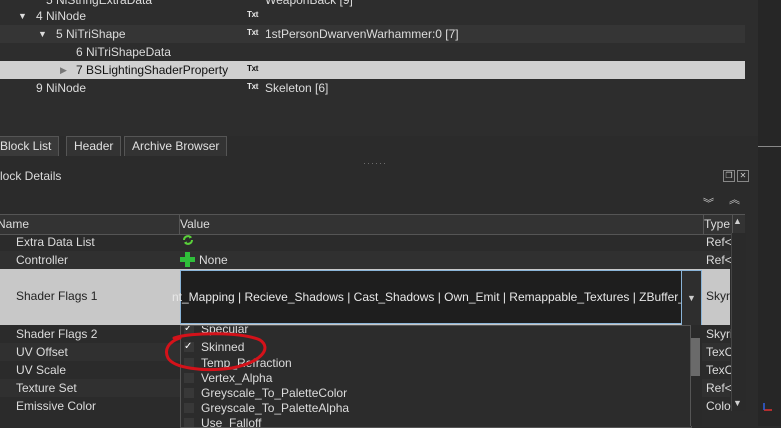  What do you see at coordinates (718, 406) in the screenshot?
I see `row-type: Colo` at bounding box center [718, 406].